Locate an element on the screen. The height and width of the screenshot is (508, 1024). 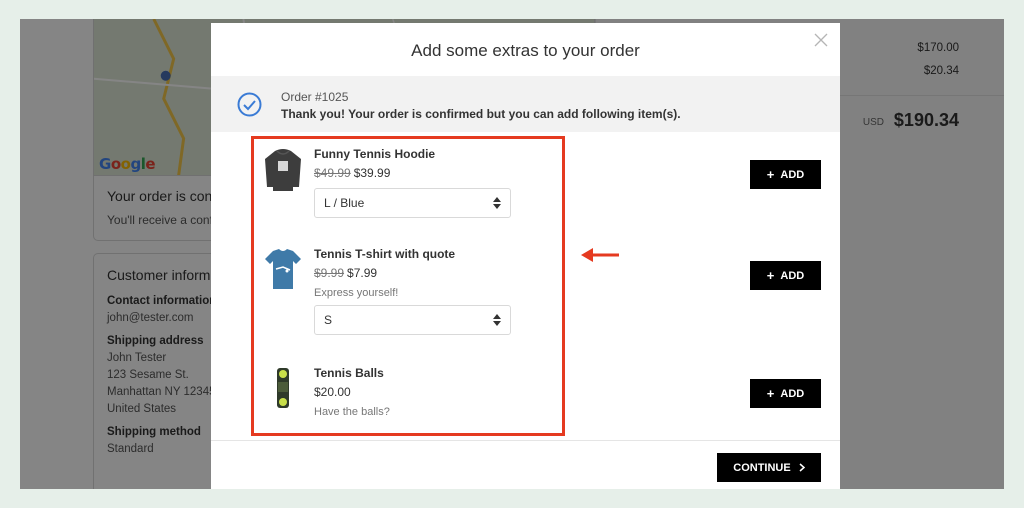
chevron-right-icon is located at coordinates (802, 467).